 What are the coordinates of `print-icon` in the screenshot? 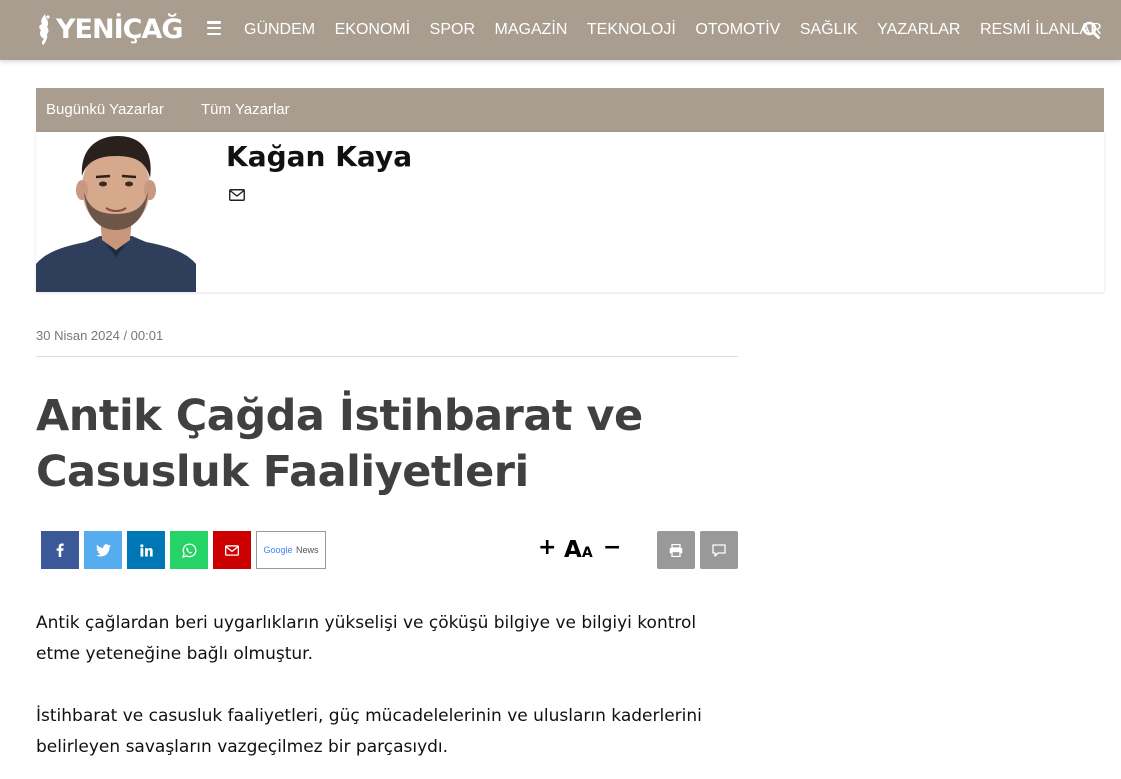 It's located at (676, 550).